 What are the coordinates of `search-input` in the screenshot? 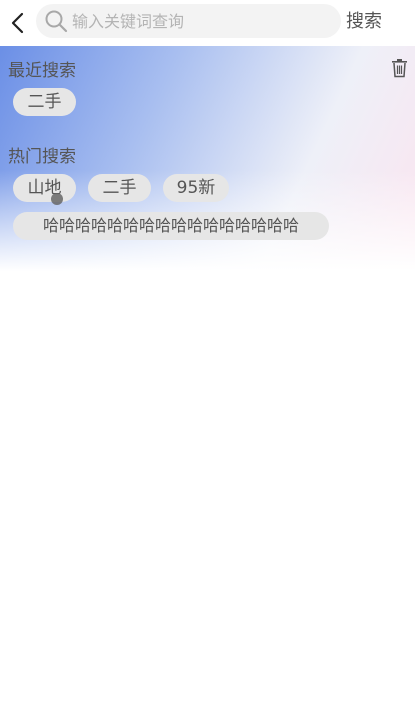 It's located at (202, 21).